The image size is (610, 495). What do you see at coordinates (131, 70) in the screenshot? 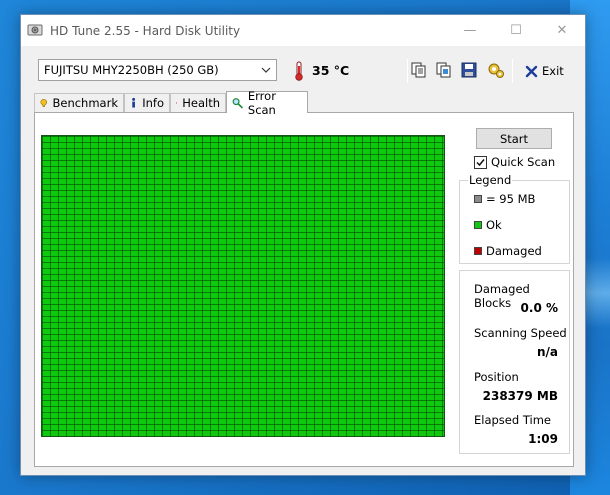
I see `drive-select-value: FUJITSU MHY2250BH (250 GB)` at bounding box center [131, 70].